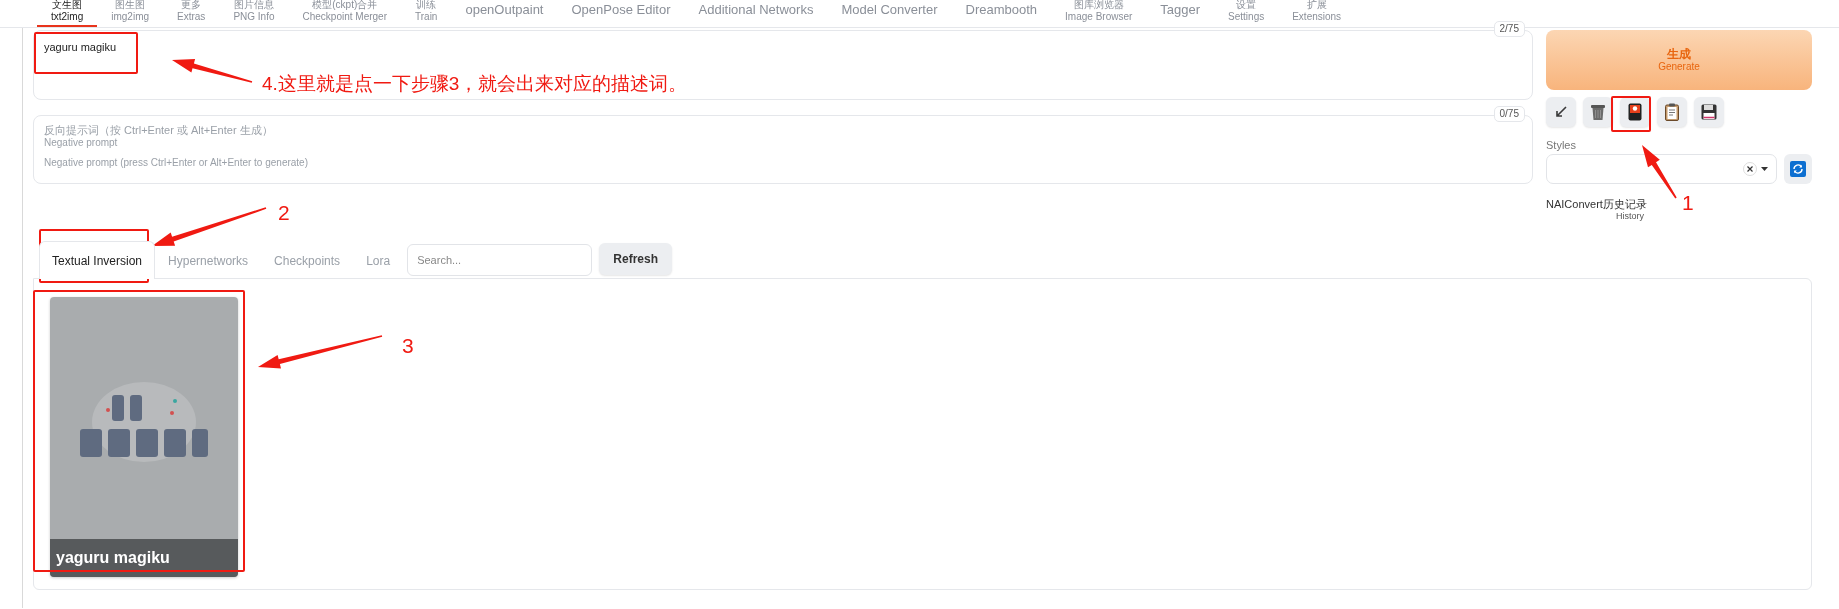  I want to click on tab: 扩展 Extensions, so click(1317, 13).